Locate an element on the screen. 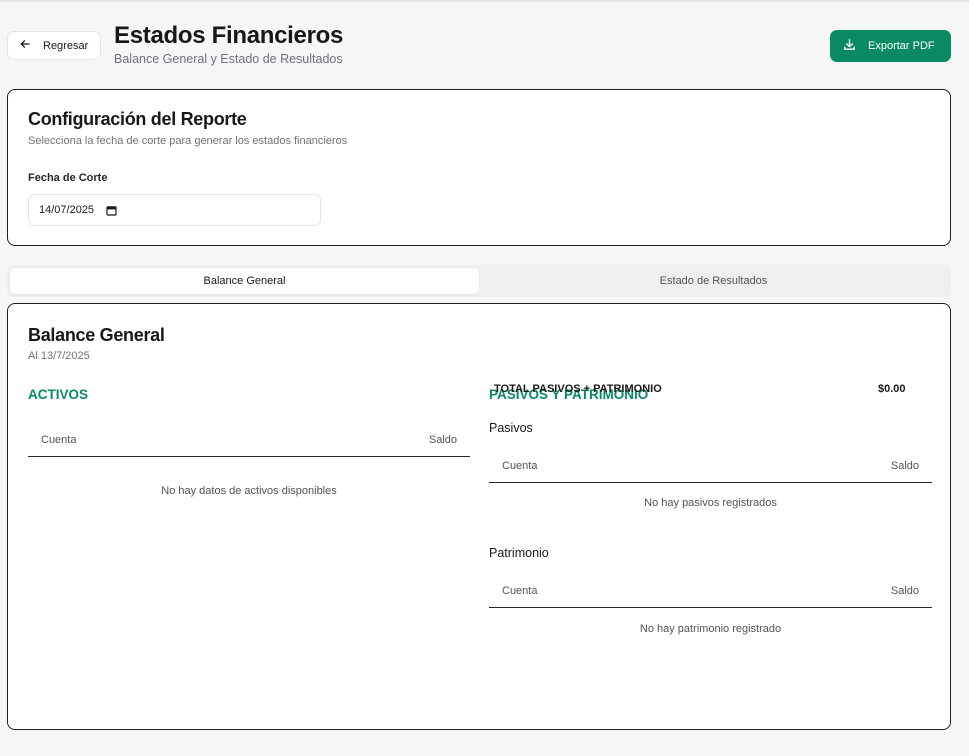  cutoff-date-input: 14/07/2025 is located at coordinates (174, 210).